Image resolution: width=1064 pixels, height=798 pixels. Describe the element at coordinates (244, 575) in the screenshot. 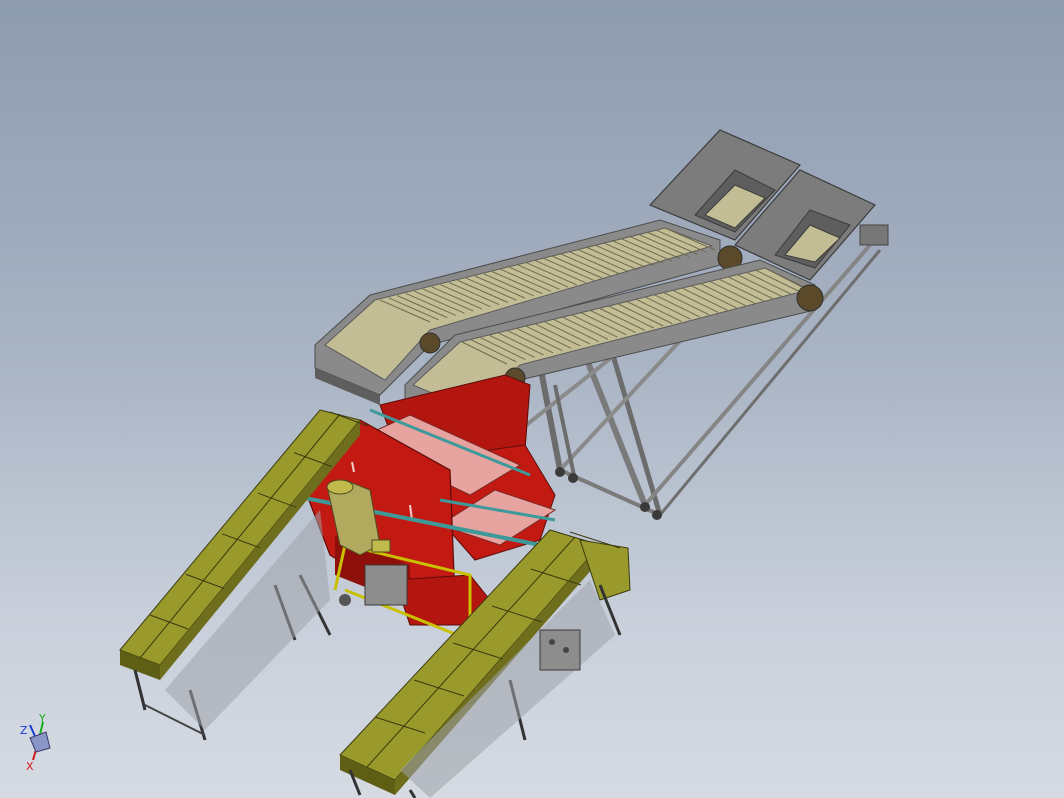

I see `roller-conveyor-left` at that location.